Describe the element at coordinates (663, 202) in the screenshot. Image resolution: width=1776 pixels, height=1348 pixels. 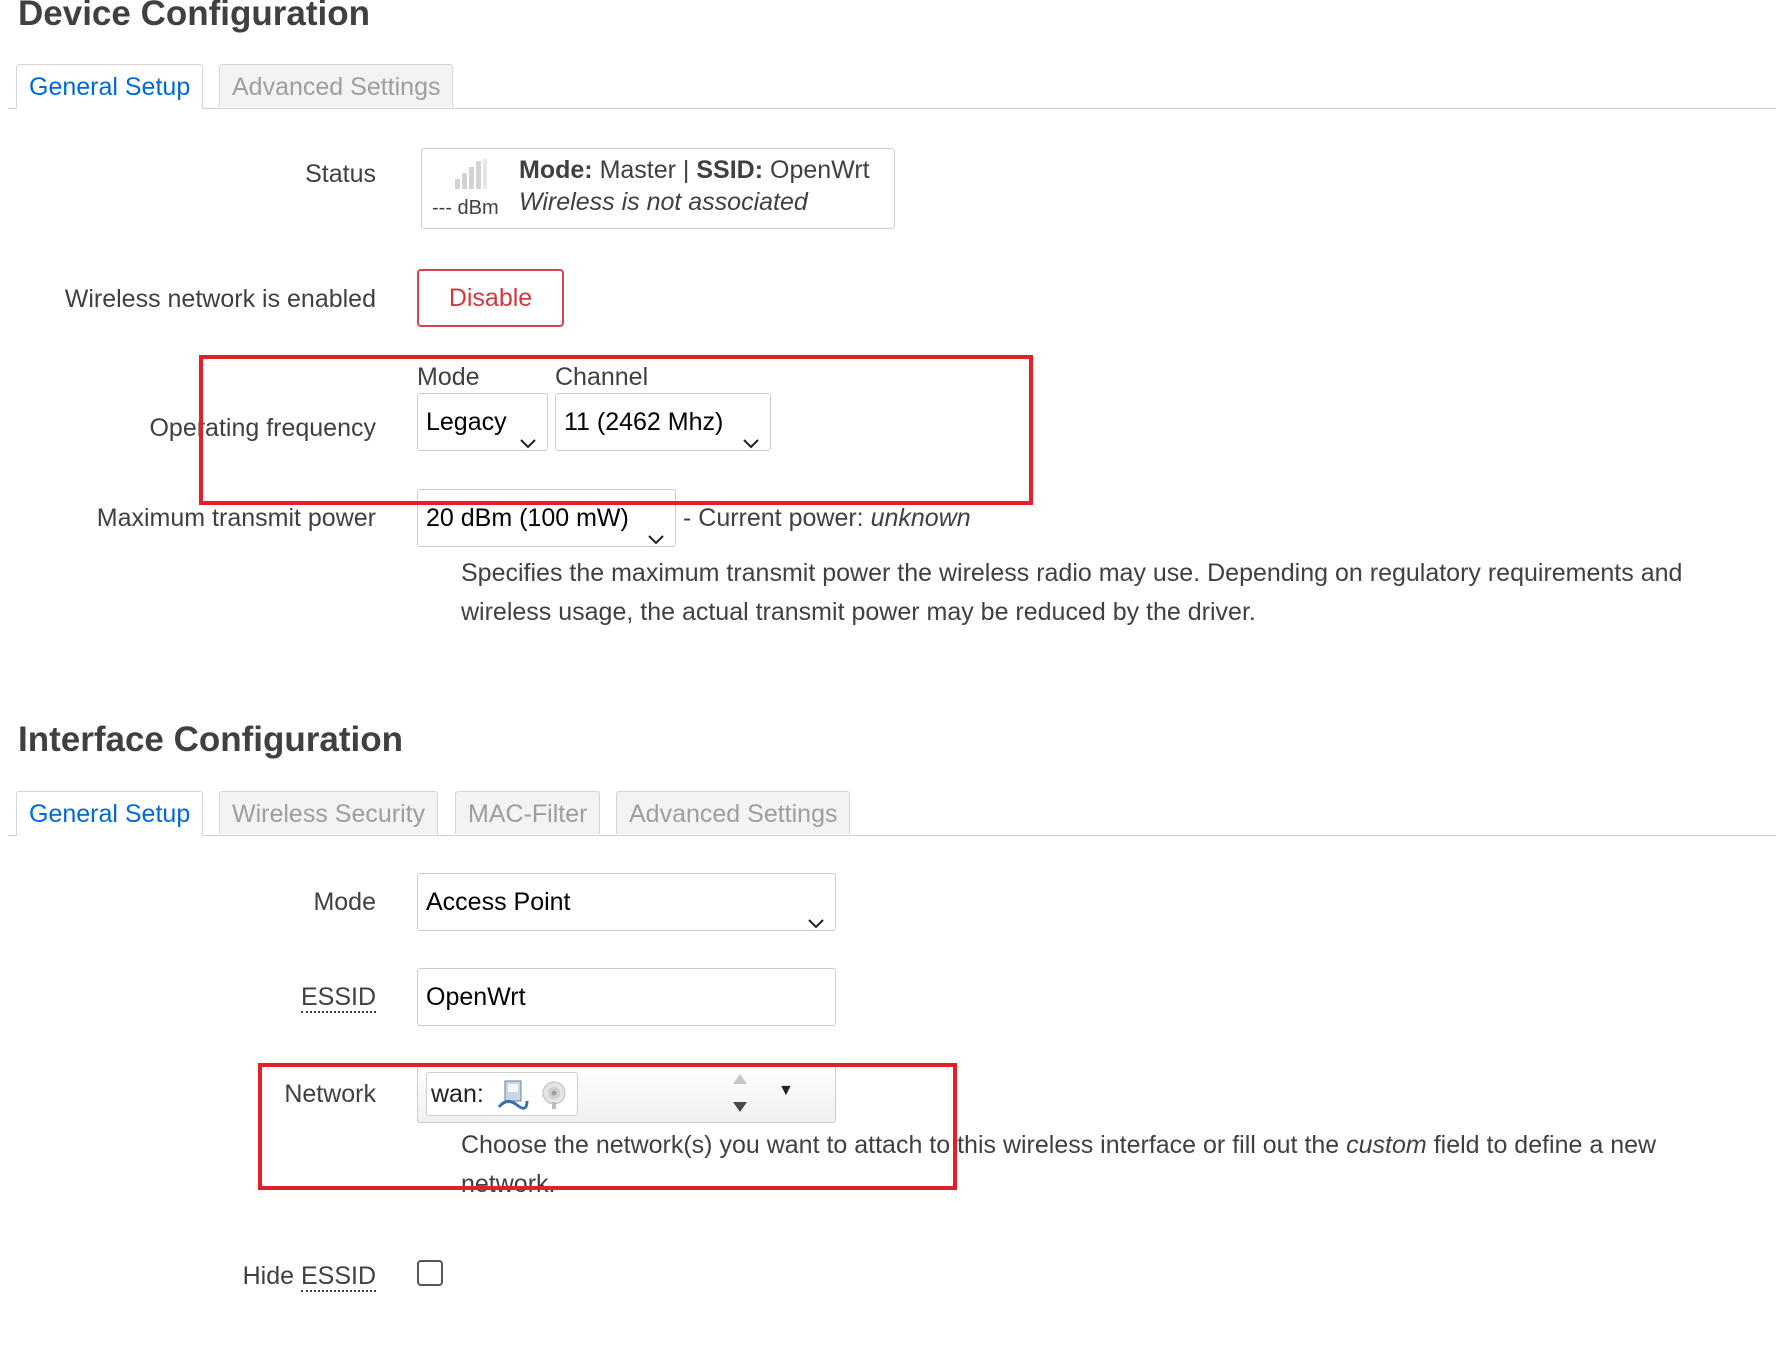
I see `assoc-status: Wireless is not associated` at that location.